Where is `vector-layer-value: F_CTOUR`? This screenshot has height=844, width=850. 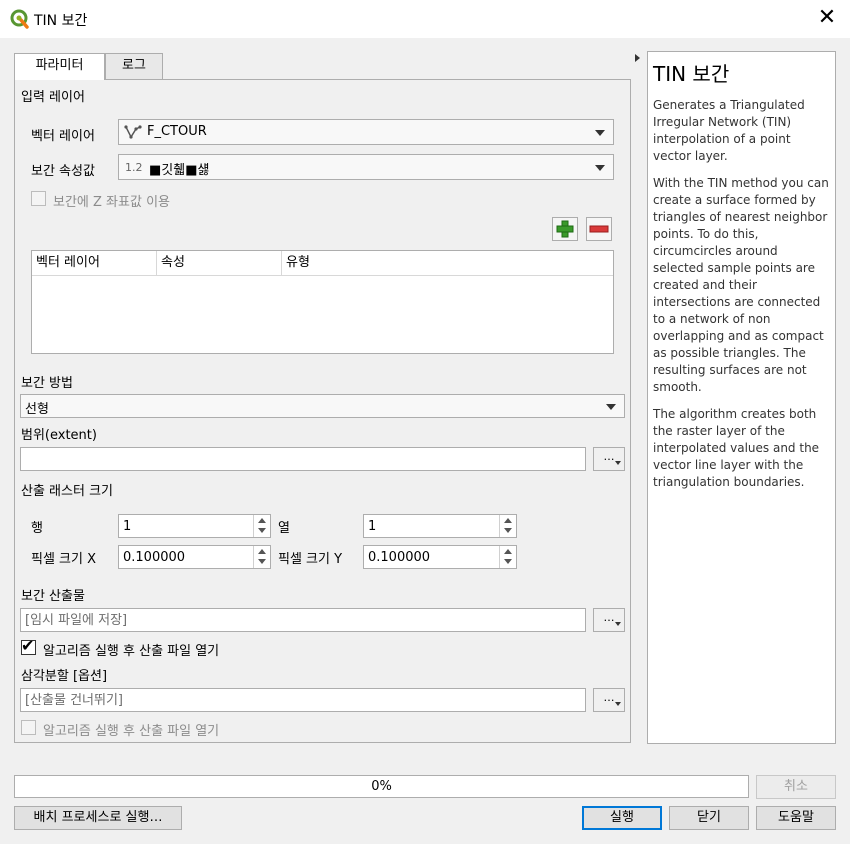 vector-layer-value: F_CTOUR is located at coordinates (177, 131).